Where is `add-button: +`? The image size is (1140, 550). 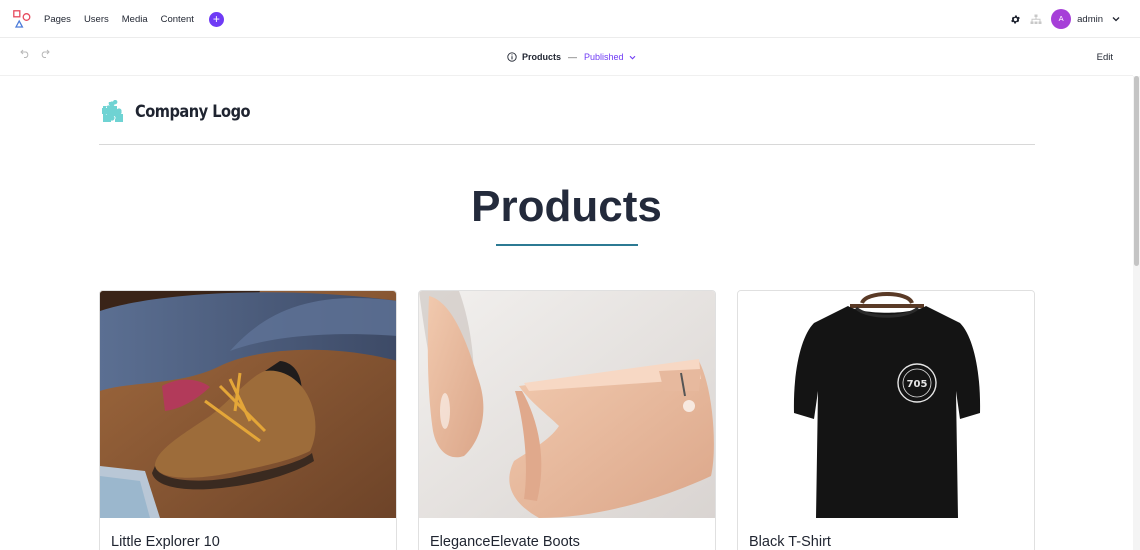
add-button: + is located at coordinates (216, 19).